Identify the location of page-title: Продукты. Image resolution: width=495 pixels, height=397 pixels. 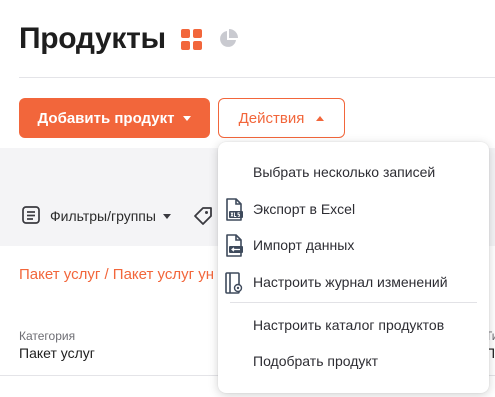
(92, 38).